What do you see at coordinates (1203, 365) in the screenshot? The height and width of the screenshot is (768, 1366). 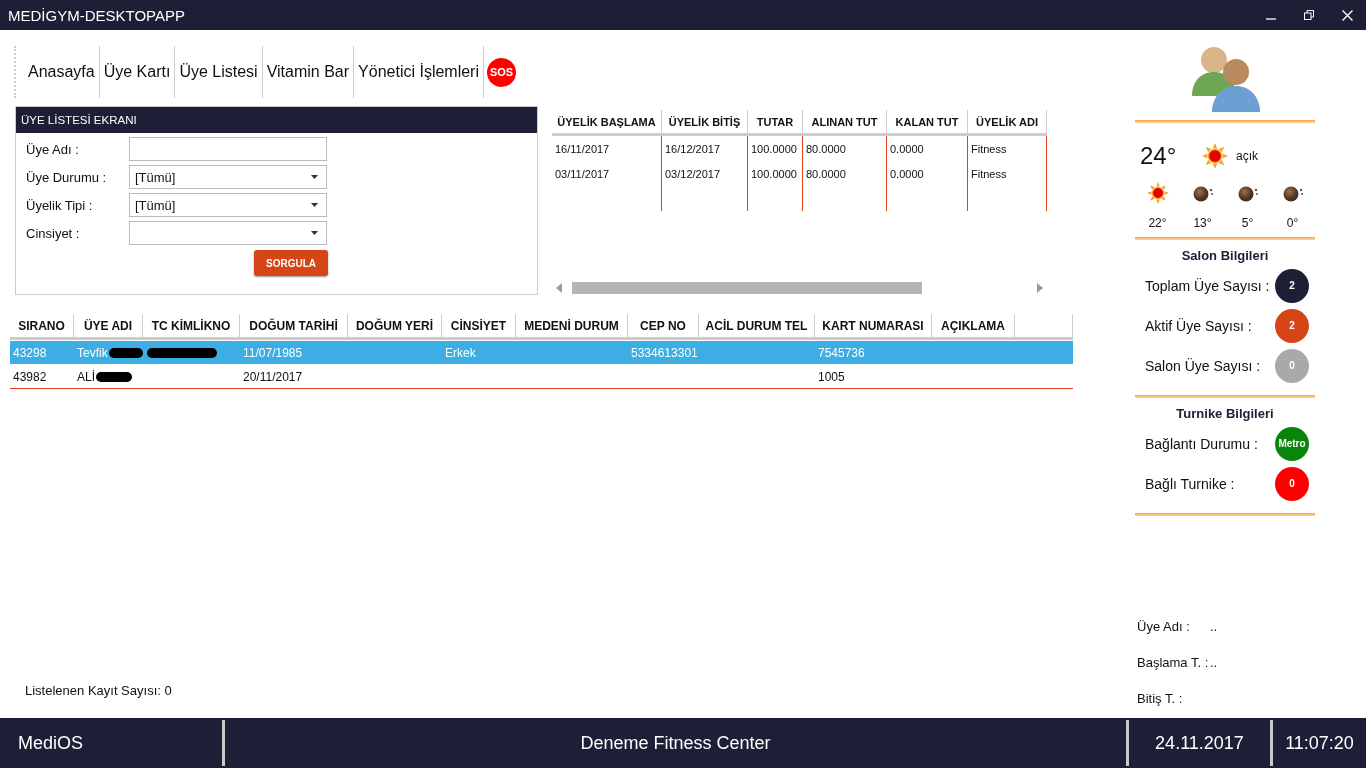 I see `stat-label: Salon Üye Sayısı :` at bounding box center [1203, 365].